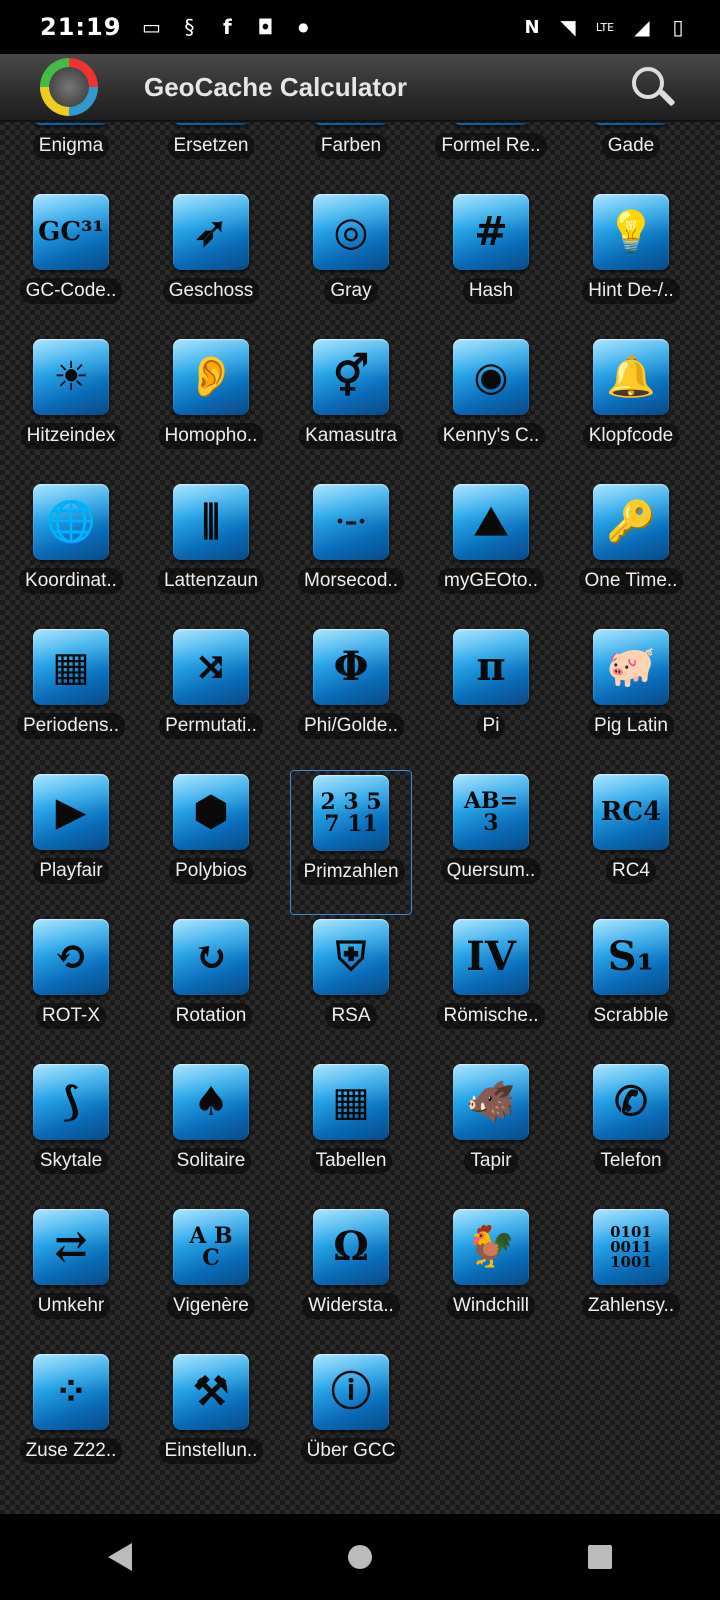 The height and width of the screenshot is (1600, 720). I want to click on app-glyph: ⛰, so click(491, 521).